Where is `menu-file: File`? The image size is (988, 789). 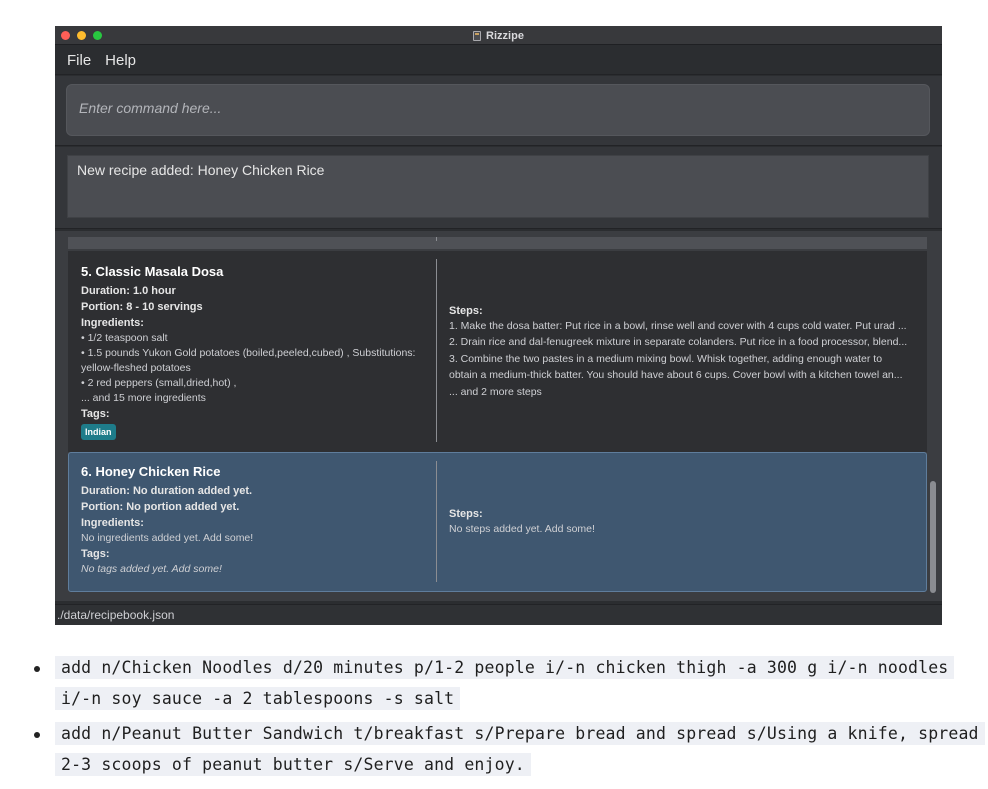 menu-file: File is located at coordinates (79, 60).